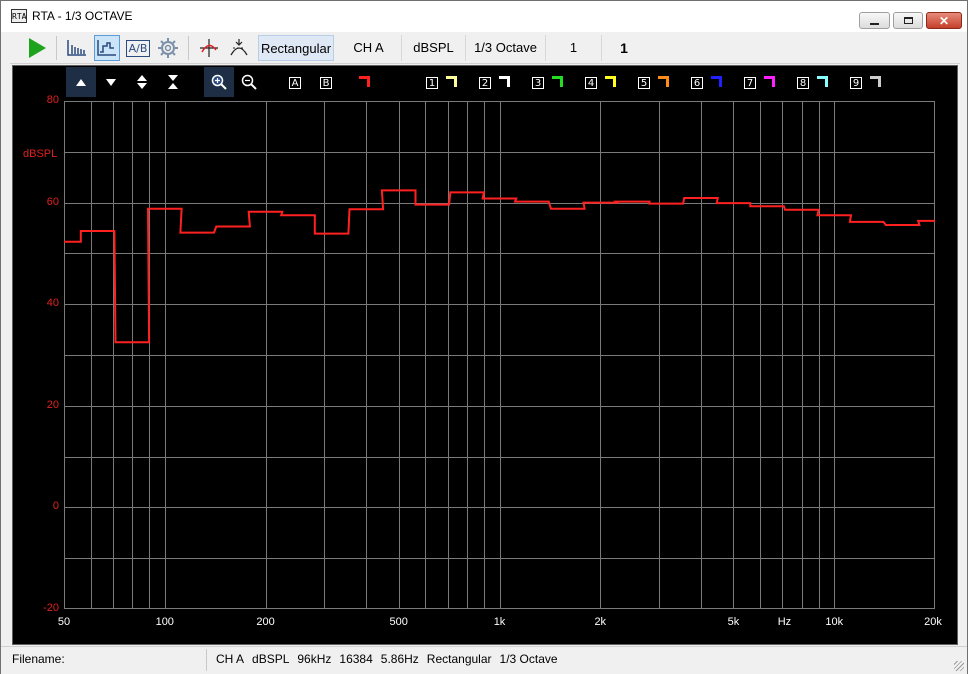 The height and width of the screenshot is (674, 968). I want to click on zoom-in-button, so click(219, 82).